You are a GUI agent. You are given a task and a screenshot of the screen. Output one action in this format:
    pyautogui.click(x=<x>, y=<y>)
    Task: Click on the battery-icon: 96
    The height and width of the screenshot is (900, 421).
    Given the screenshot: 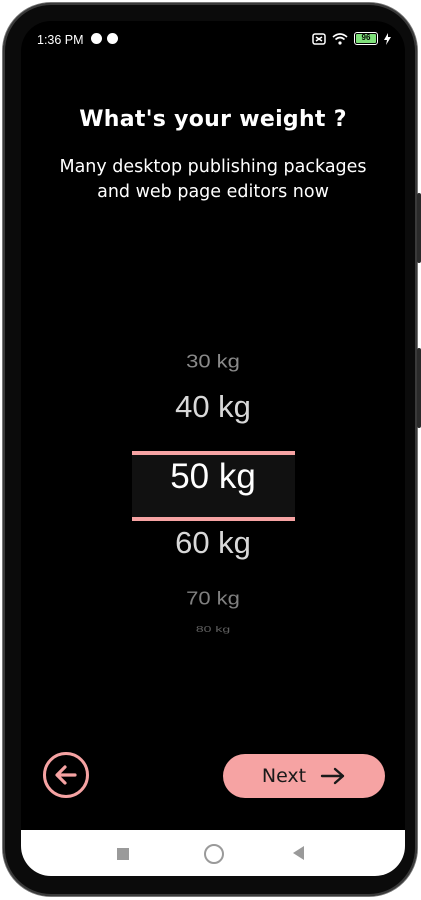 What is the action you would take?
    pyautogui.click(x=366, y=38)
    